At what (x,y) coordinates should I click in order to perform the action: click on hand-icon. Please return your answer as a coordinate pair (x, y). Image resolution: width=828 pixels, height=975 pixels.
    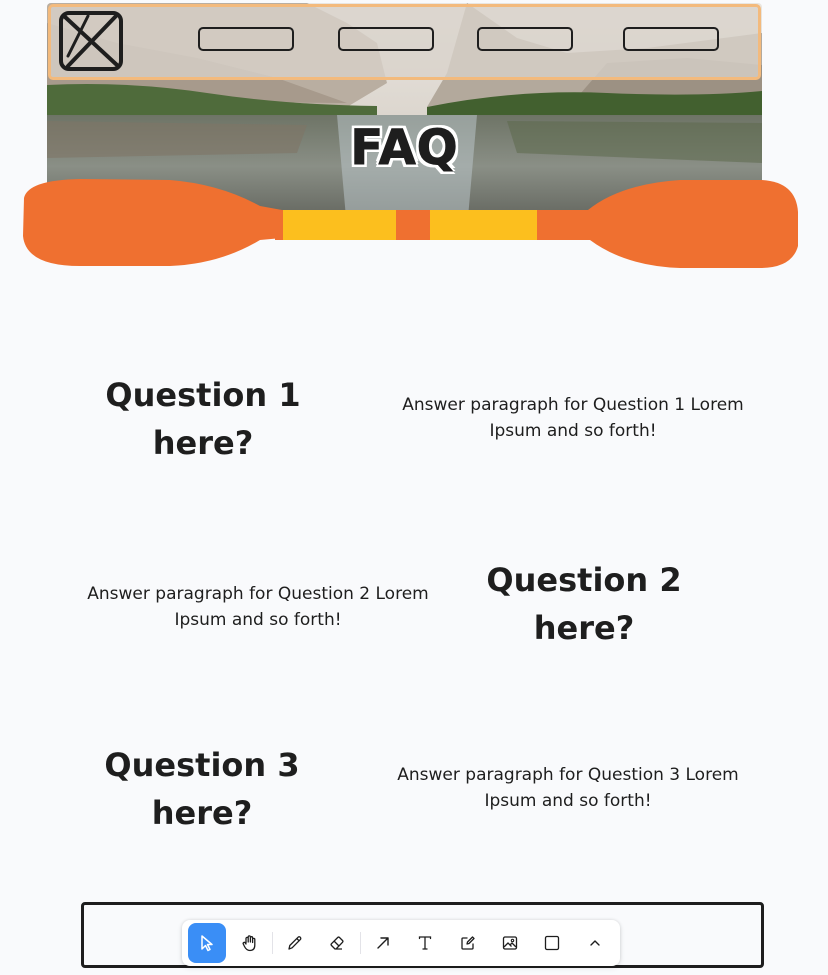
    Looking at the image, I should click on (249, 943).